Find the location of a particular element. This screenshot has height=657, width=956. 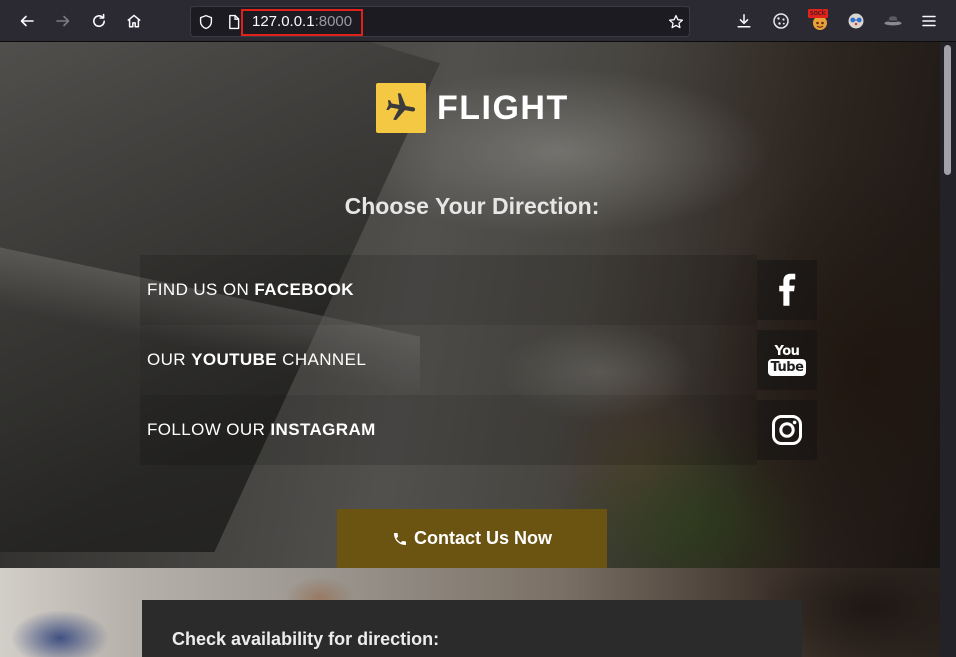

airplane-icon is located at coordinates (401, 107).